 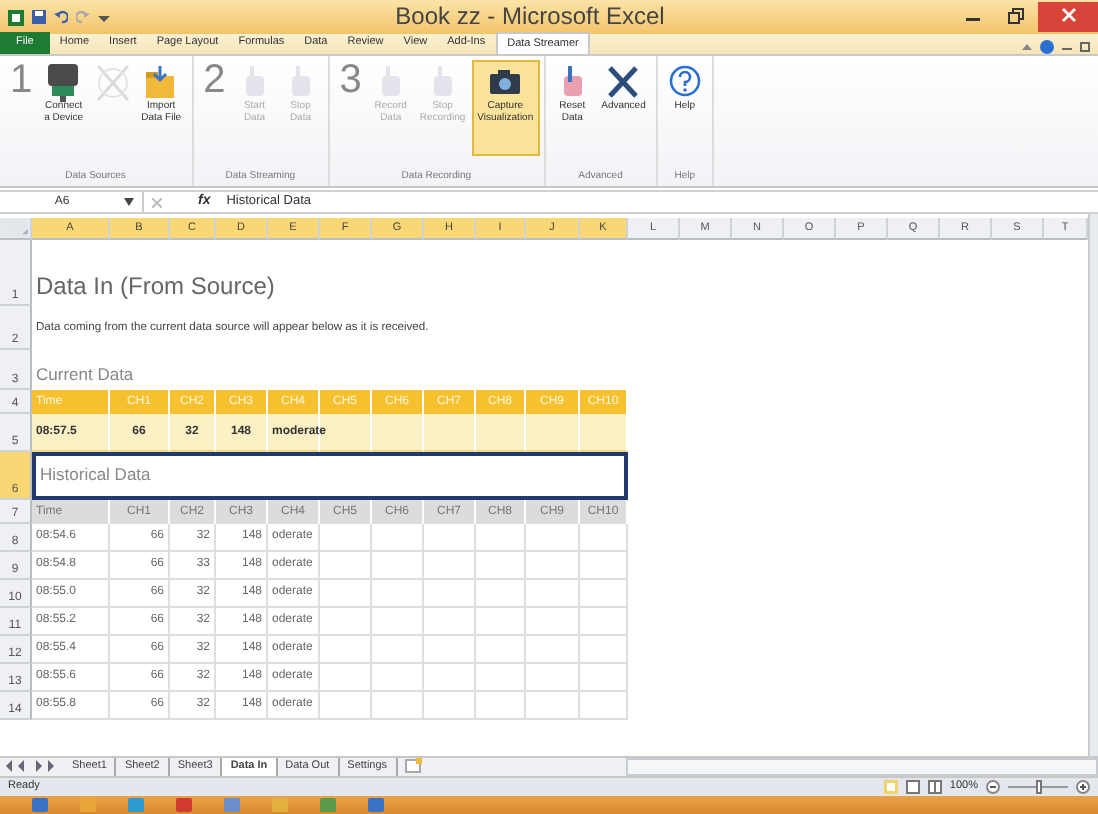 I want to click on undo-icon, so click(x=61, y=17).